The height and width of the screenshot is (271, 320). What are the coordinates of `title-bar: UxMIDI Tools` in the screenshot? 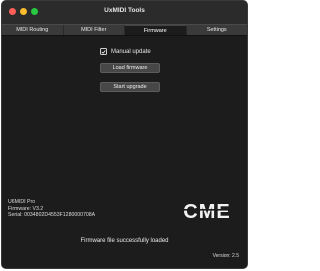 It's located at (124, 12).